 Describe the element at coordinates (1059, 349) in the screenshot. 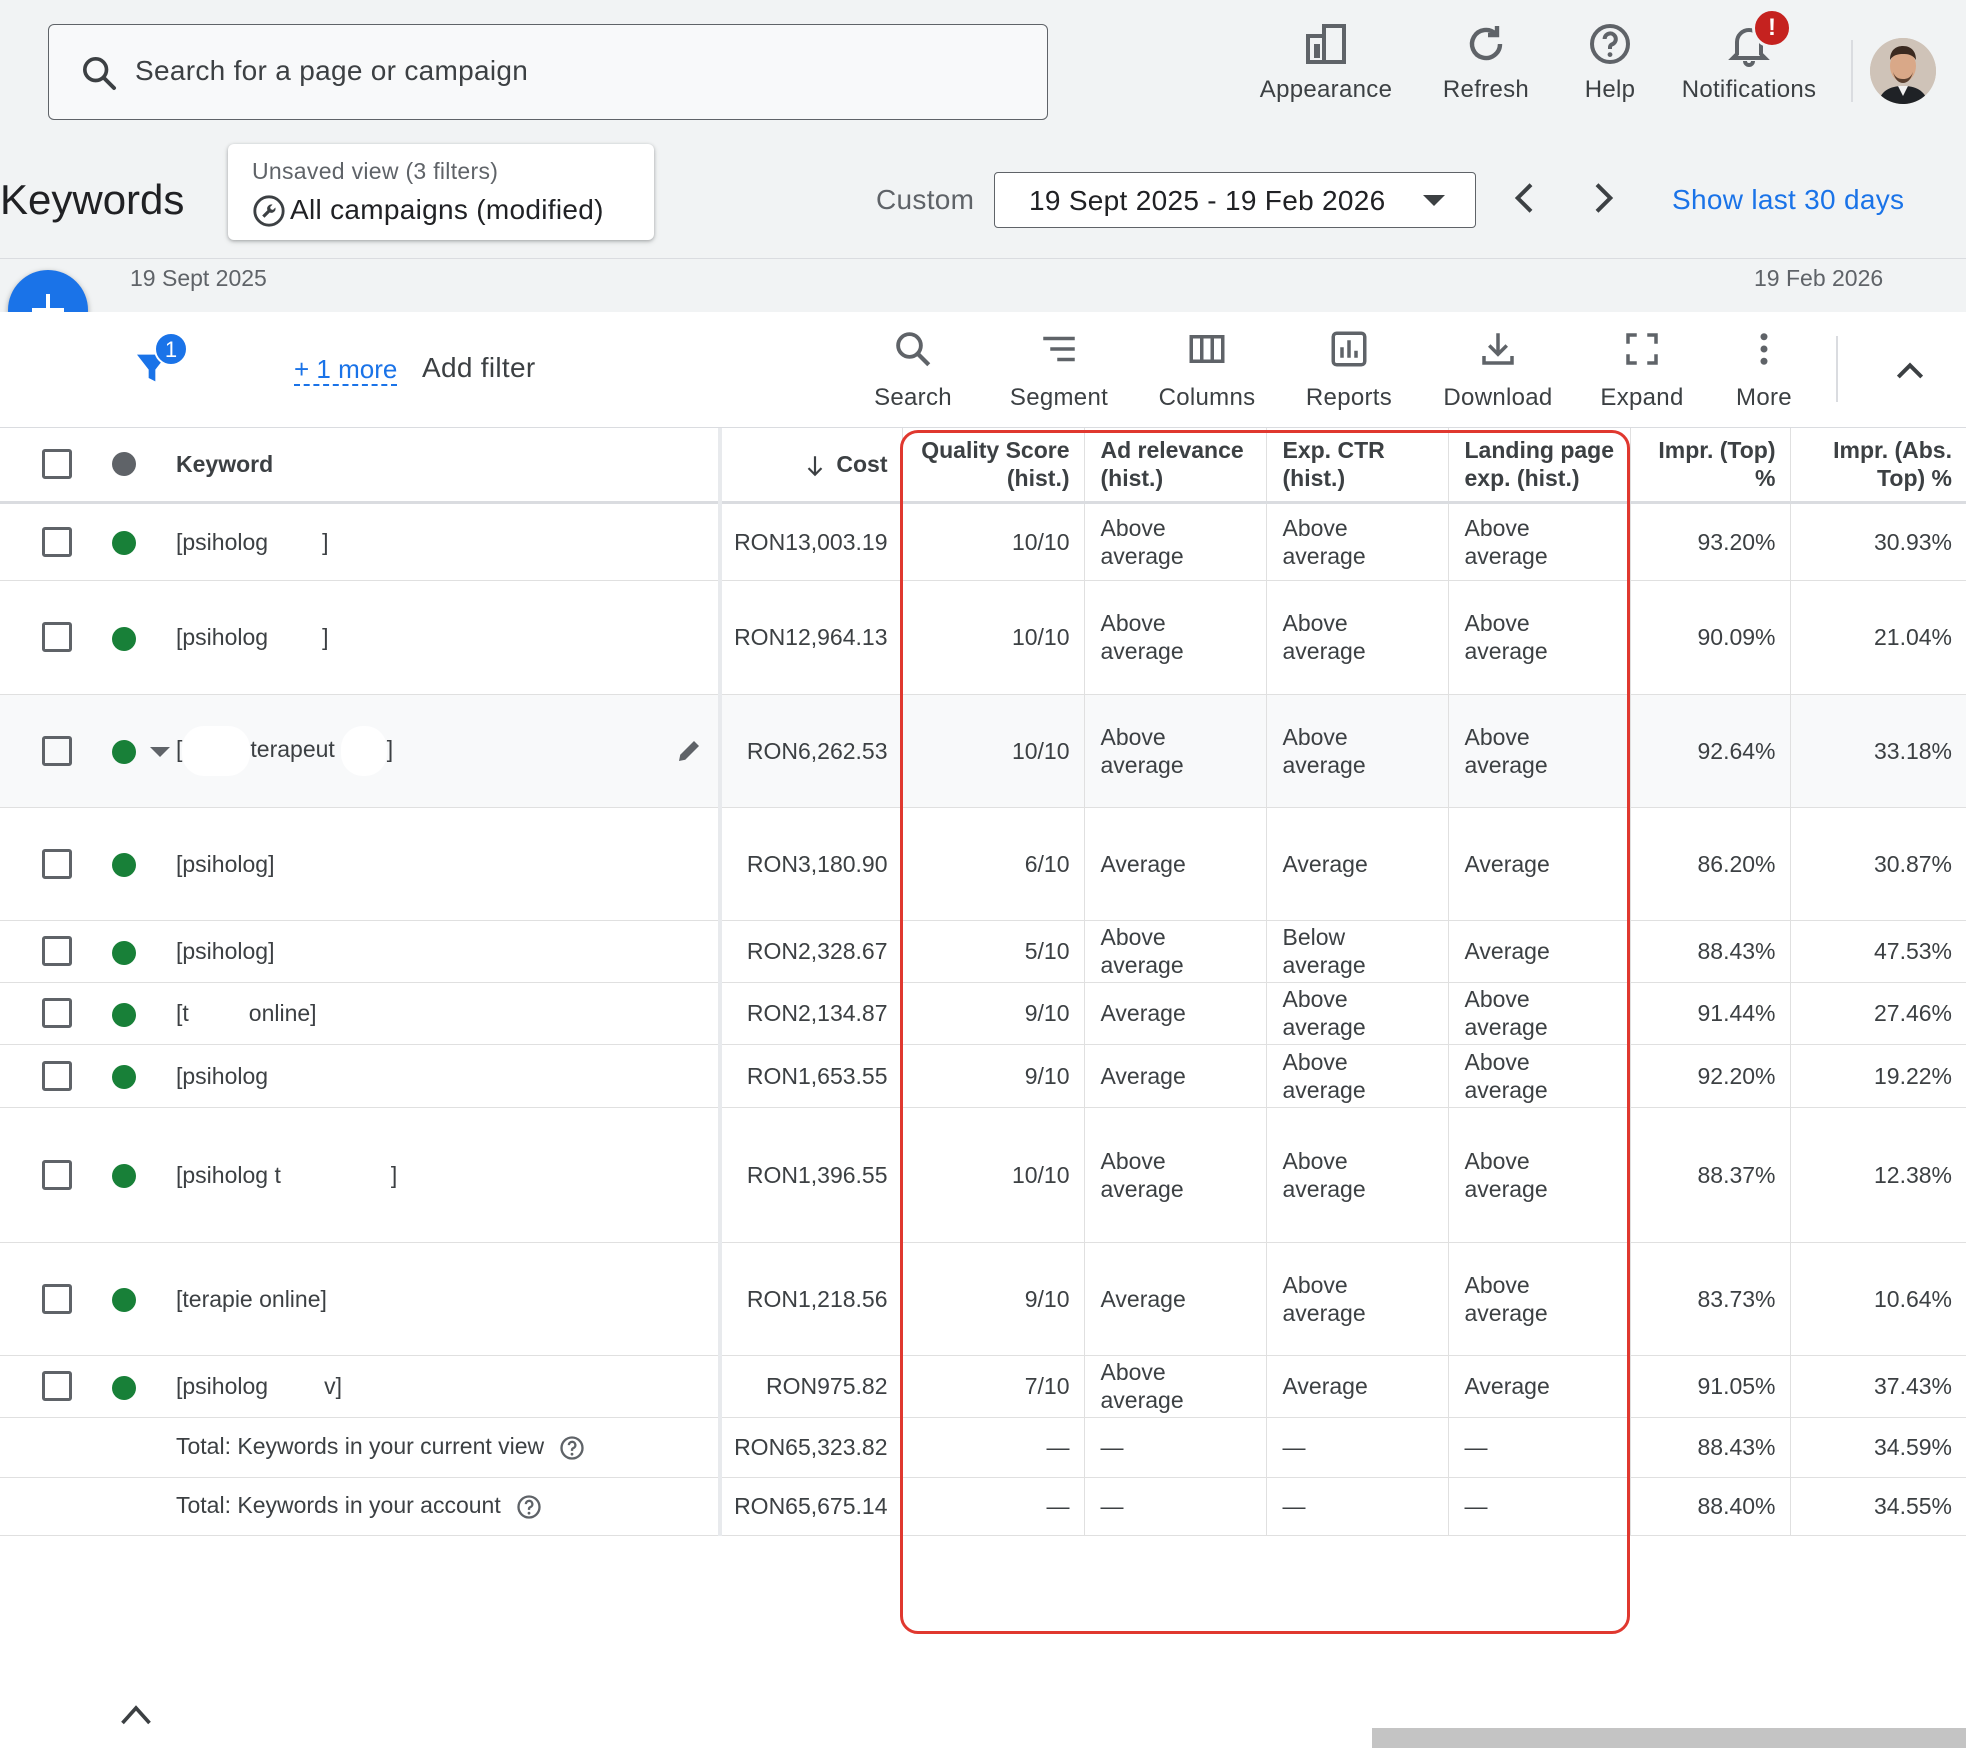

I see `segment-icon` at that location.